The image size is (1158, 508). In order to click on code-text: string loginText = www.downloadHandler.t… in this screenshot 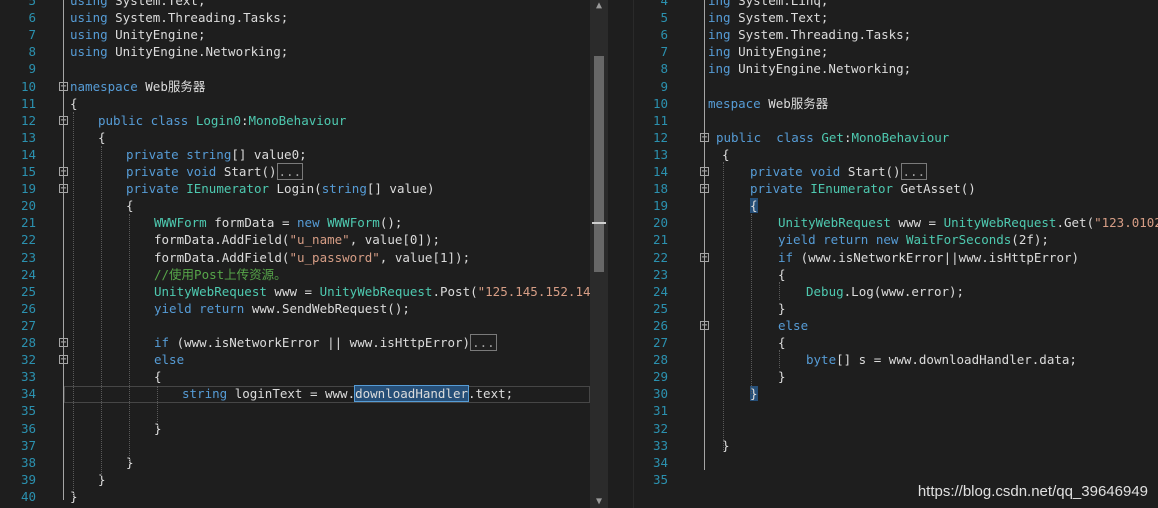, I will do `click(347, 394)`.